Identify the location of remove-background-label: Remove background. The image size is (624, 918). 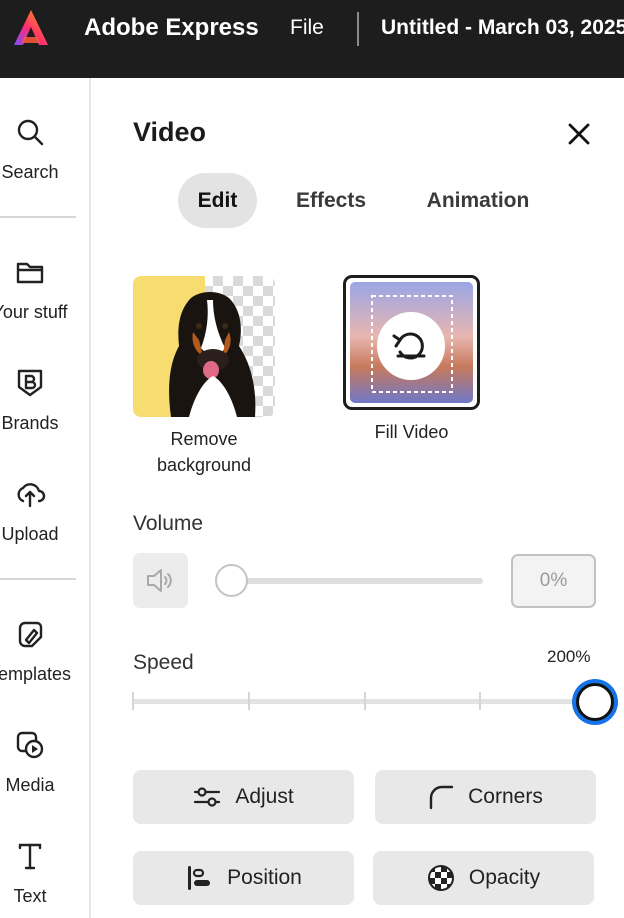
(204, 452).